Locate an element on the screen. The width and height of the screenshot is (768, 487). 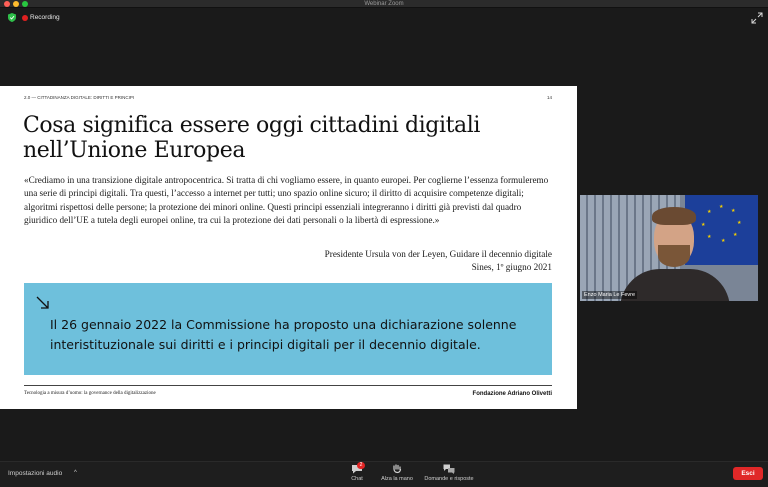
qa-icon is located at coordinates (449, 469).